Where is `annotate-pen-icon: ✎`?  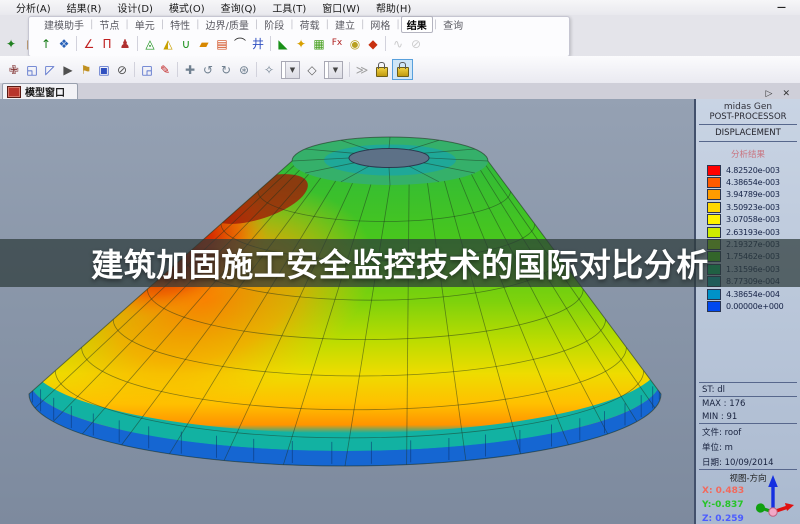
annotate-pen-icon: ✎ is located at coordinates (165, 70).